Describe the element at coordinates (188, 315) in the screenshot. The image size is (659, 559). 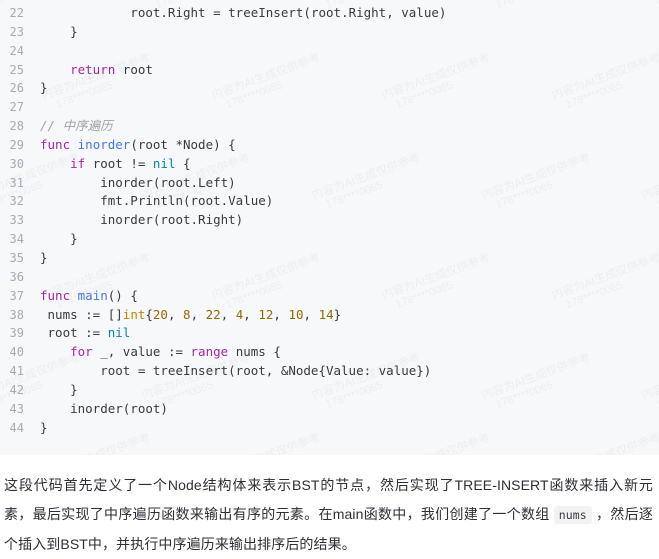
I see `line-content: nums := []int{20, 8, 22, 4, 12, 10, 14}` at that location.